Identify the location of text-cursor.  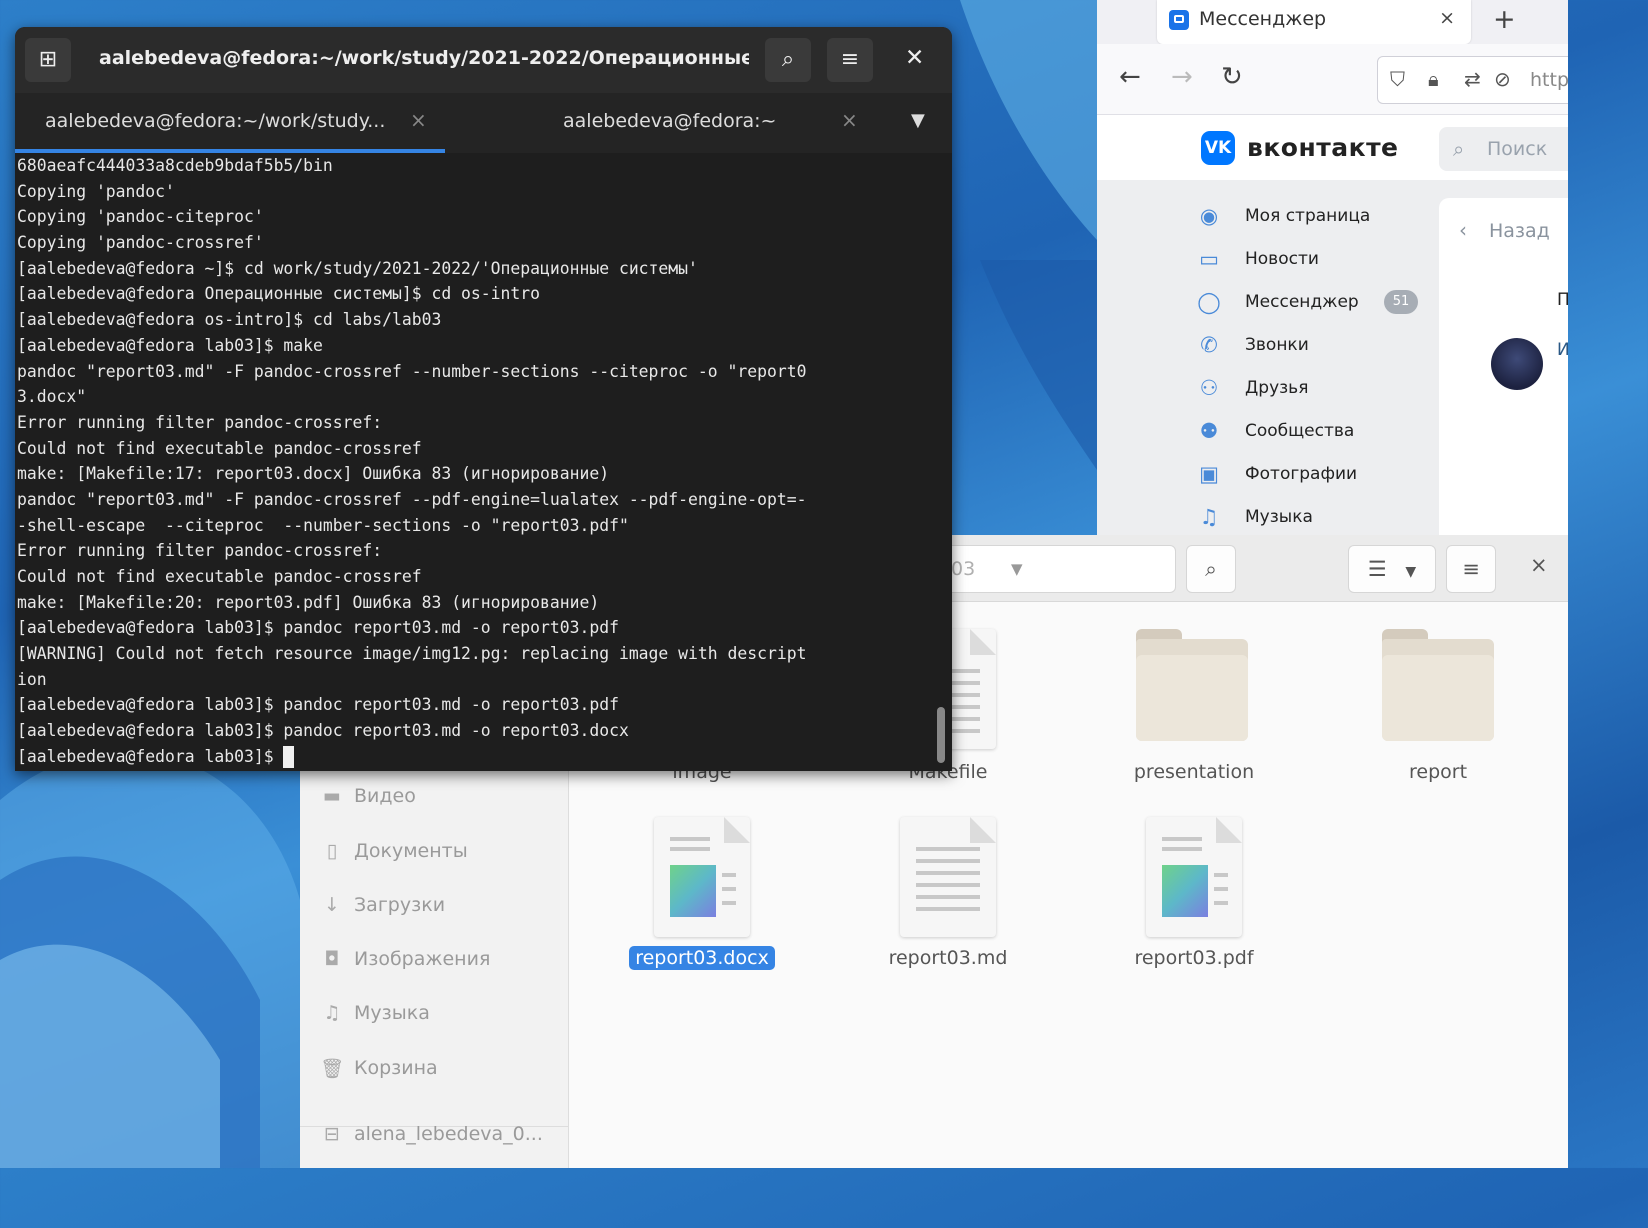
(289, 757).